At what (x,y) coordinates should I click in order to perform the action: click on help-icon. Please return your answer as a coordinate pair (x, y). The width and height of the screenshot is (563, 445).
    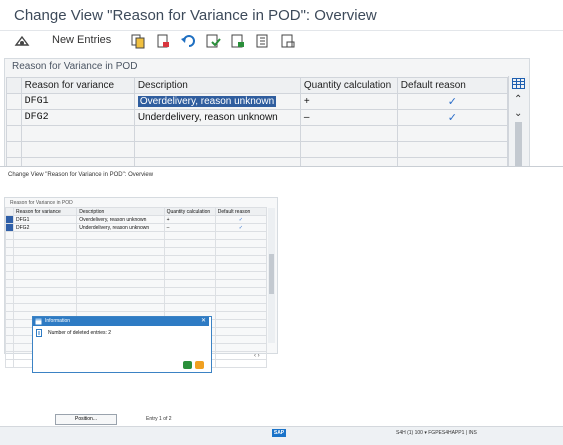
    Looking at the image, I should click on (199, 365).